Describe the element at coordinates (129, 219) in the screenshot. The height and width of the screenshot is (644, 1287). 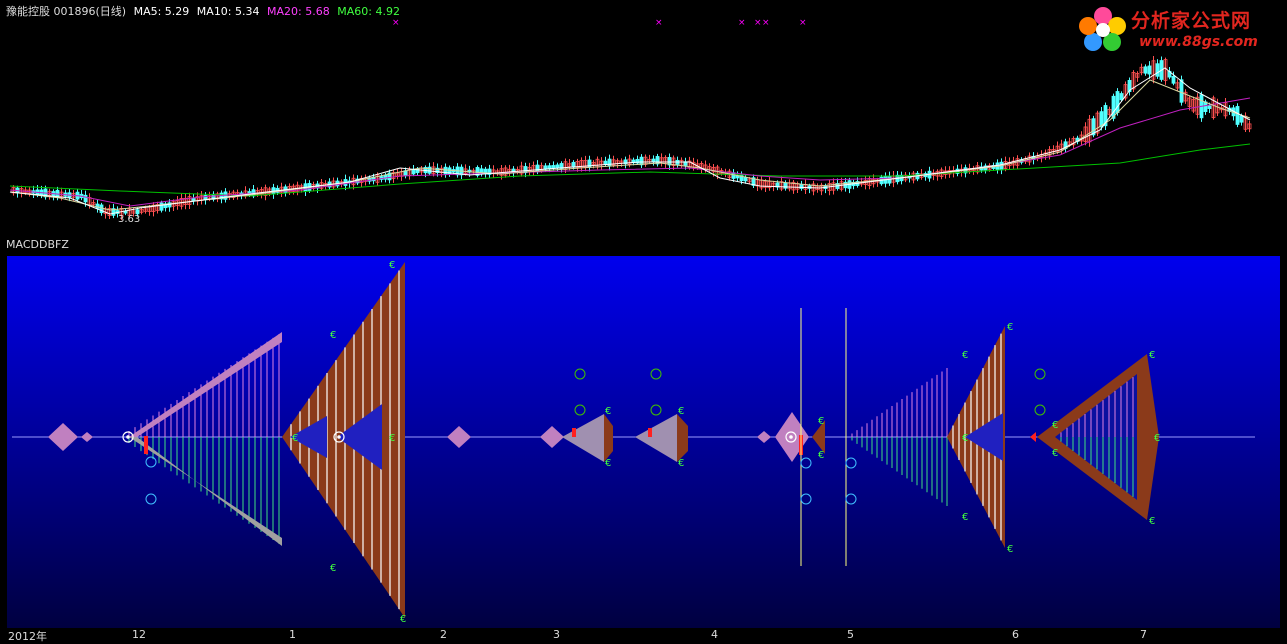
I see `low-price-label: 3.63` at that location.